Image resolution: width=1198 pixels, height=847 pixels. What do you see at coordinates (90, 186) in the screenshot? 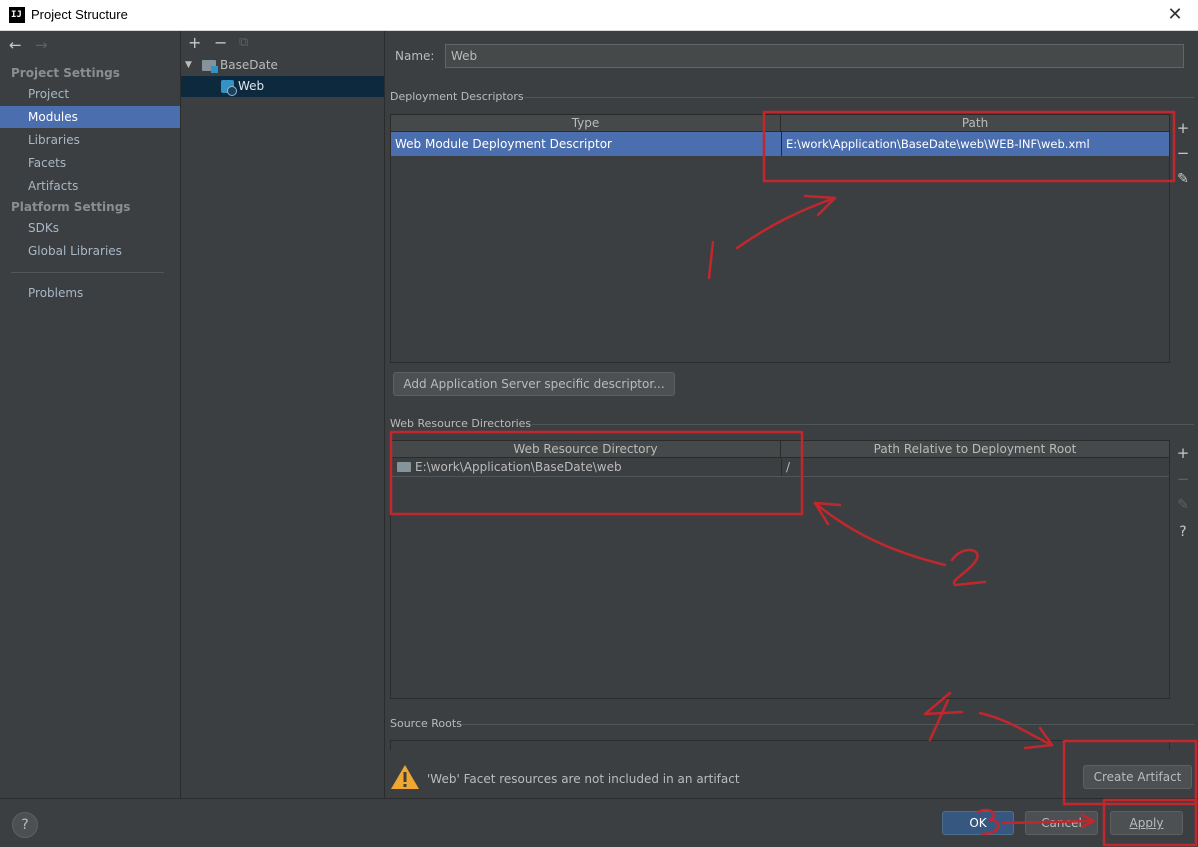
I see `nav-item-artifacts: Artifacts` at bounding box center [90, 186].